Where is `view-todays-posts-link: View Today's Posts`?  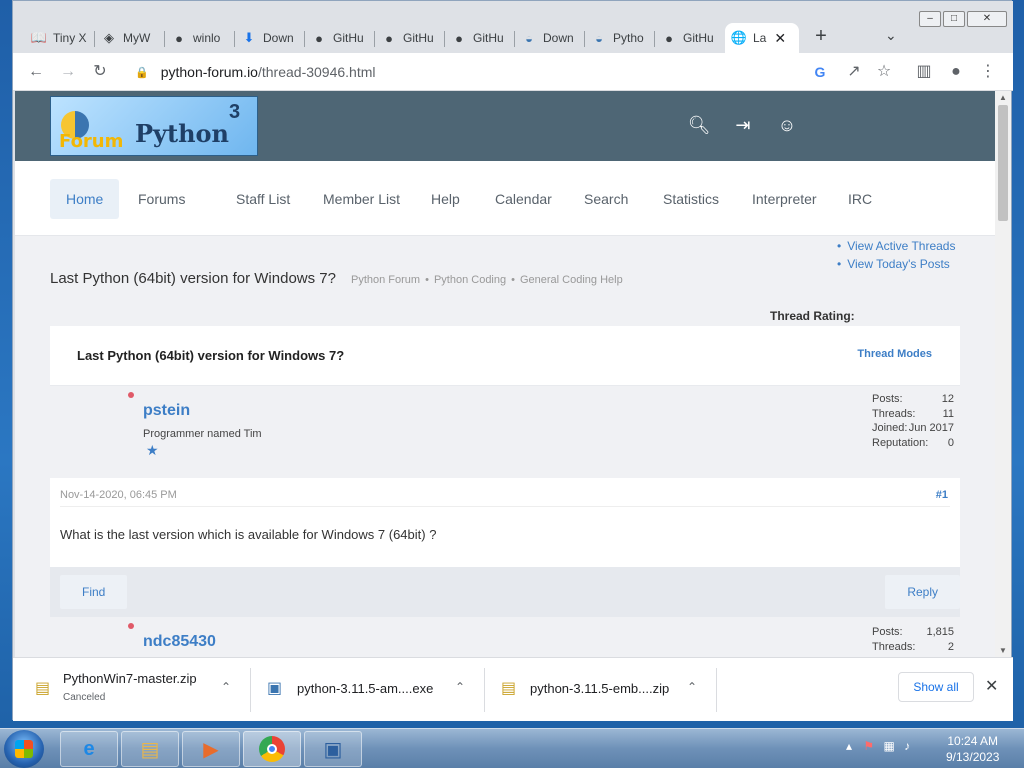
view-todays-posts-link: View Today's Posts is located at coordinates (896, 264).